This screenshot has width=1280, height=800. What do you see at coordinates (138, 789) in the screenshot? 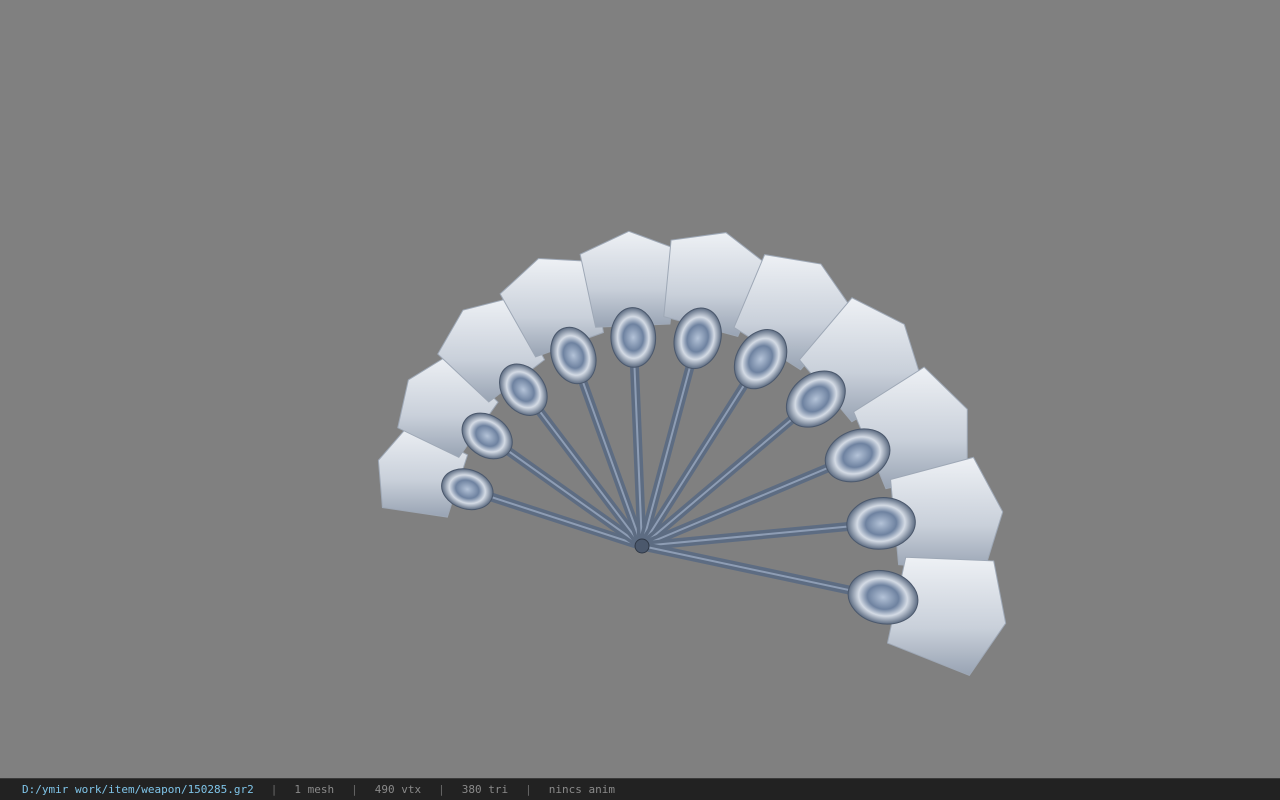
I see `file-path-label: D:/ymir work/item/weapon/150285.gr2` at bounding box center [138, 789].